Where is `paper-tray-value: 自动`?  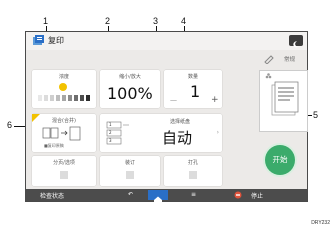
paper-tray-value: 自动 is located at coordinates (177, 138).